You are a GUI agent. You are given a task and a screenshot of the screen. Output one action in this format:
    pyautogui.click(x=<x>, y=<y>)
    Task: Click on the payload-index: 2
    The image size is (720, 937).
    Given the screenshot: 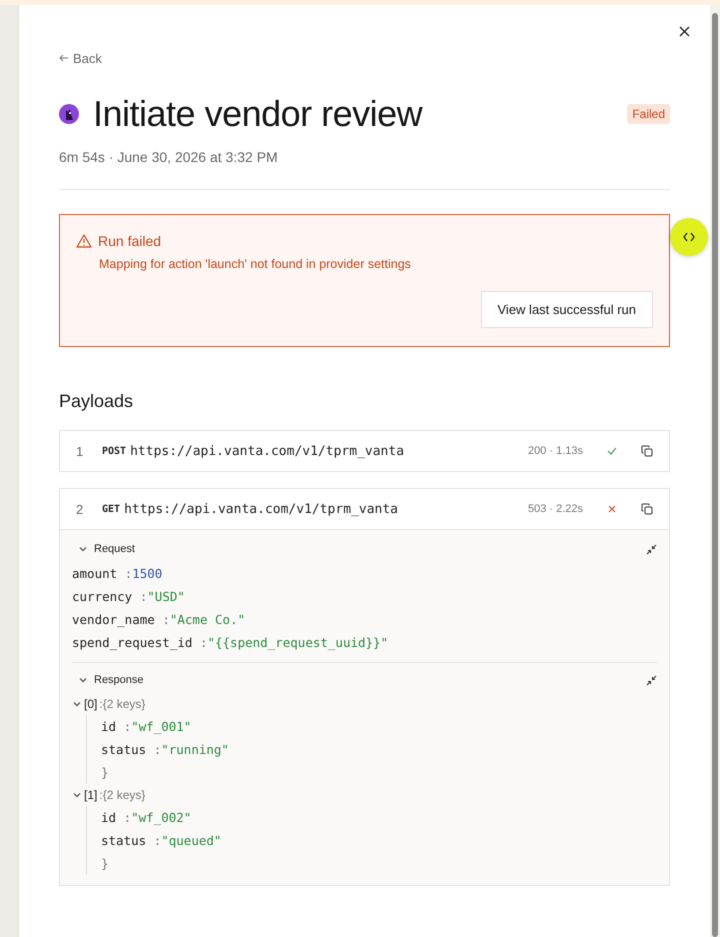 What is the action you would take?
    pyautogui.click(x=80, y=509)
    